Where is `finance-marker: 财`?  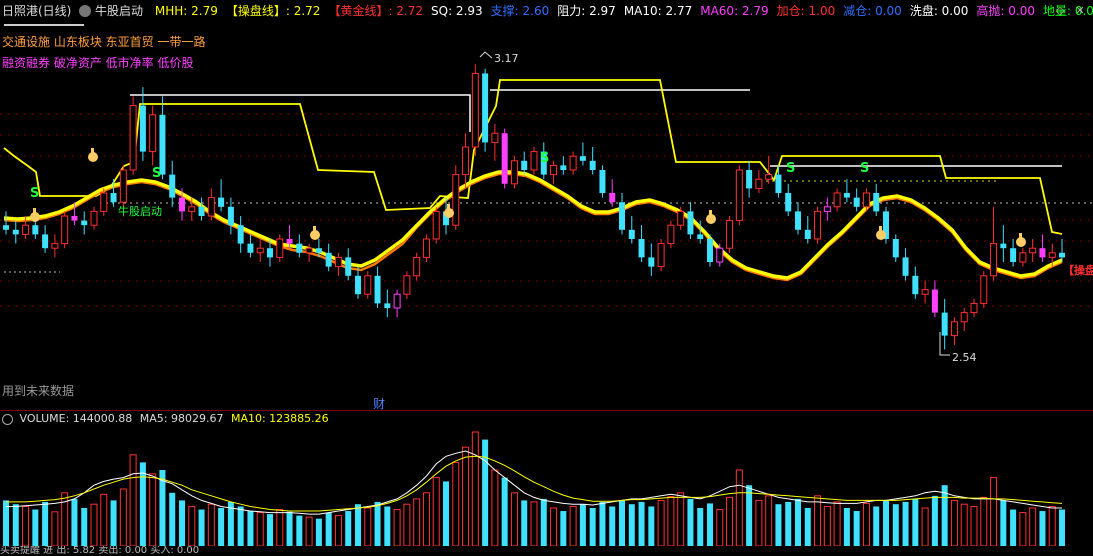
finance-marker: 财 is located at coordinates (379, 404).